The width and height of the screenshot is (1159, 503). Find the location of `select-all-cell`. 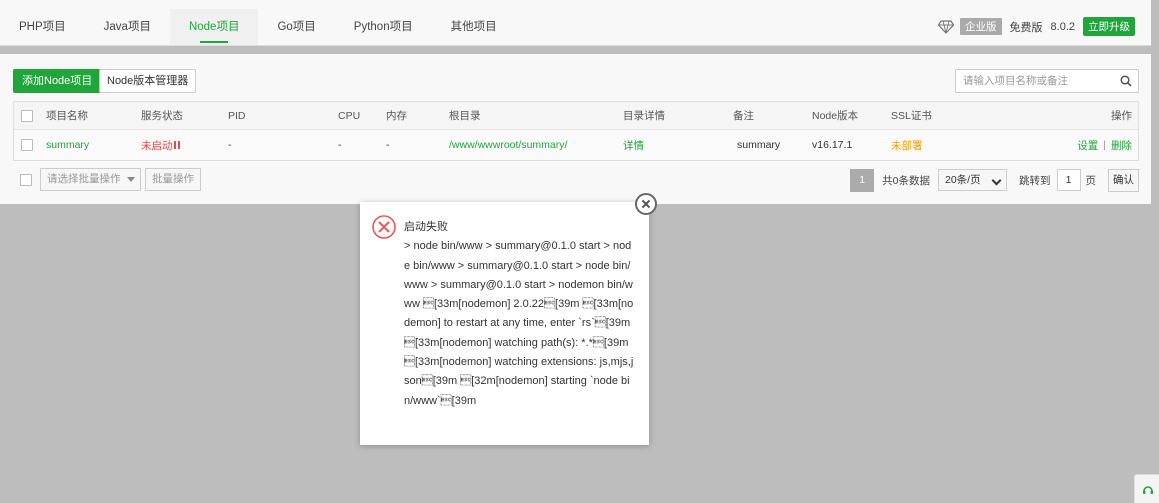

select-all-cell is located at coordinates (27, 115).